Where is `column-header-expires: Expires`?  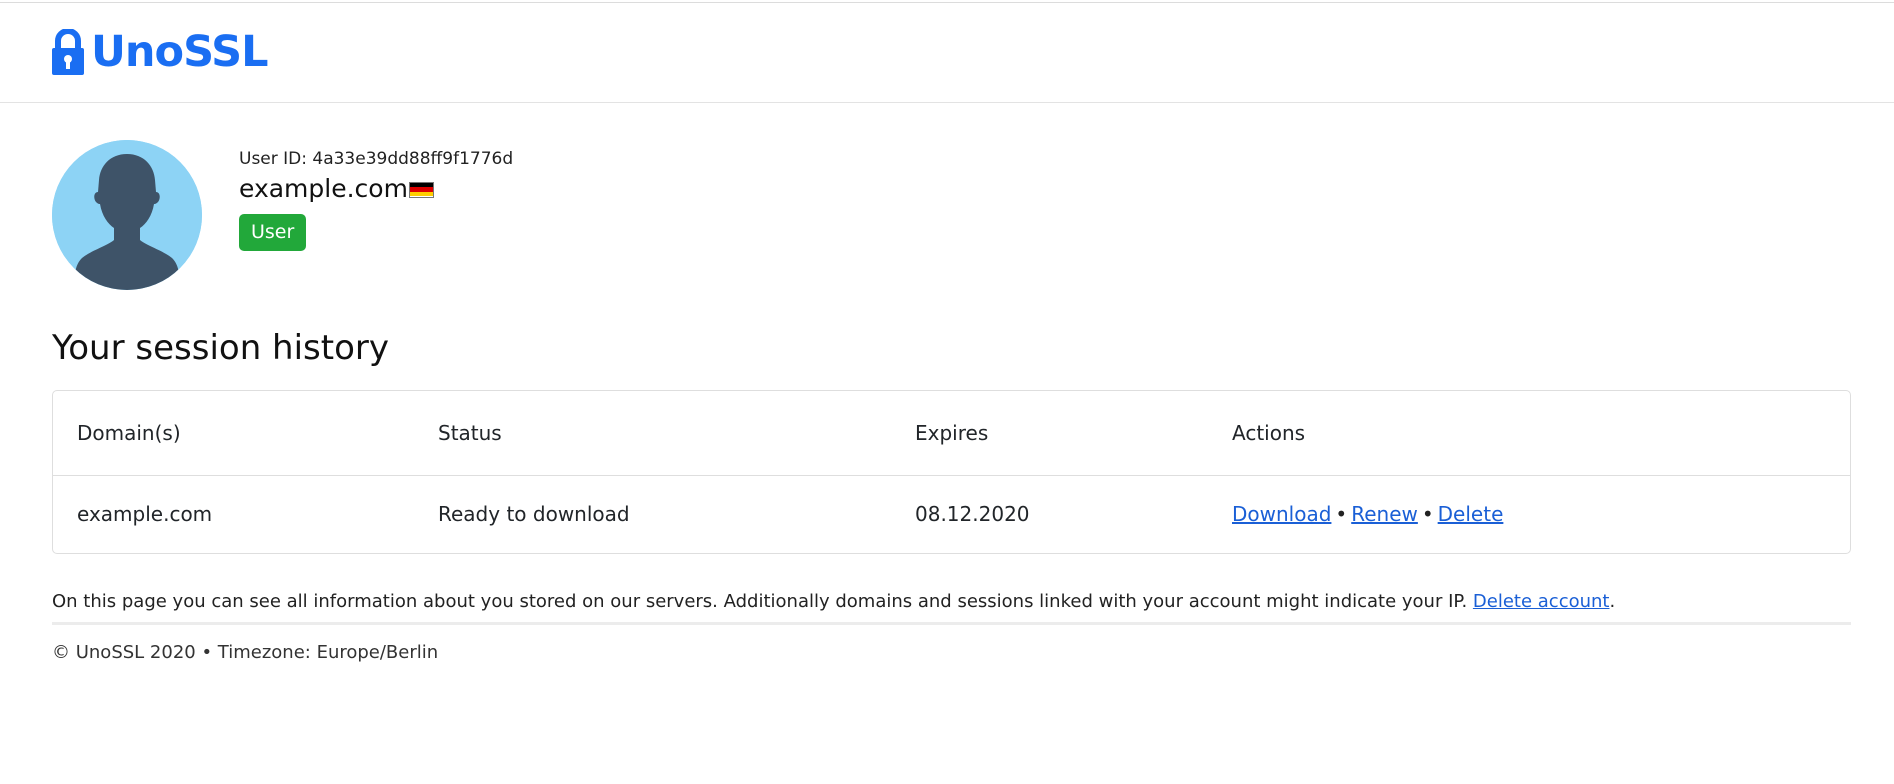 column-header-expires: Expires is located at coordinates (952, 432).